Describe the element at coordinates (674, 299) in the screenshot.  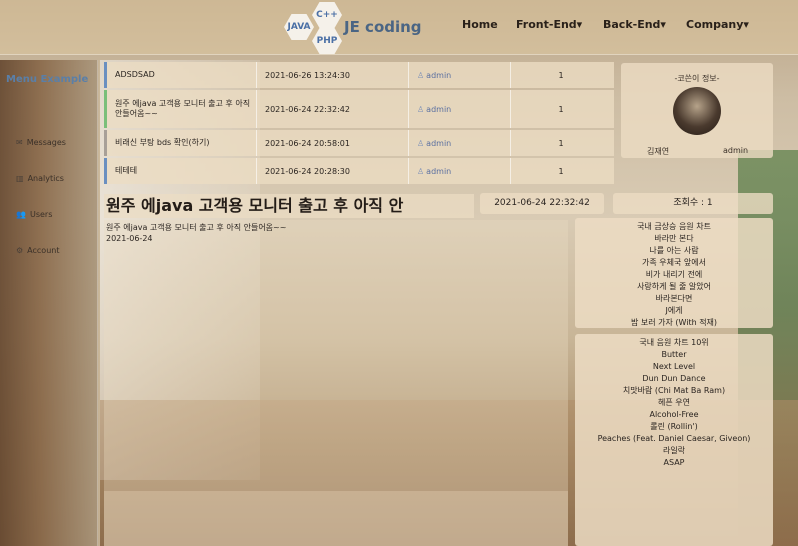
I see `chart-item: 바라본다면` at that location.